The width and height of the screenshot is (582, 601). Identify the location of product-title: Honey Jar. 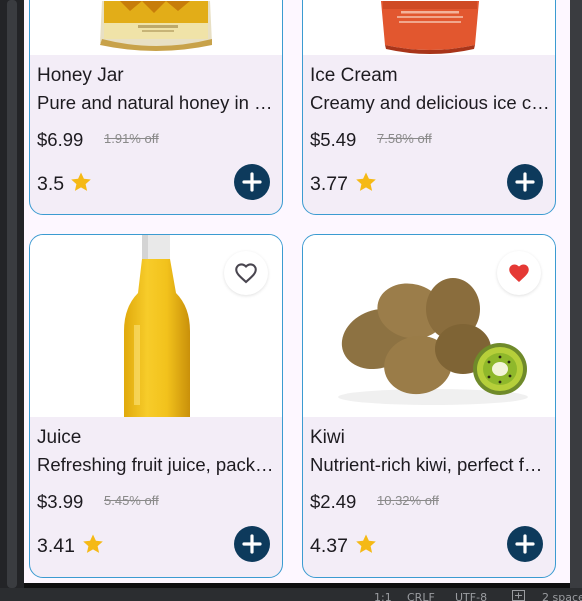
(80, 75).